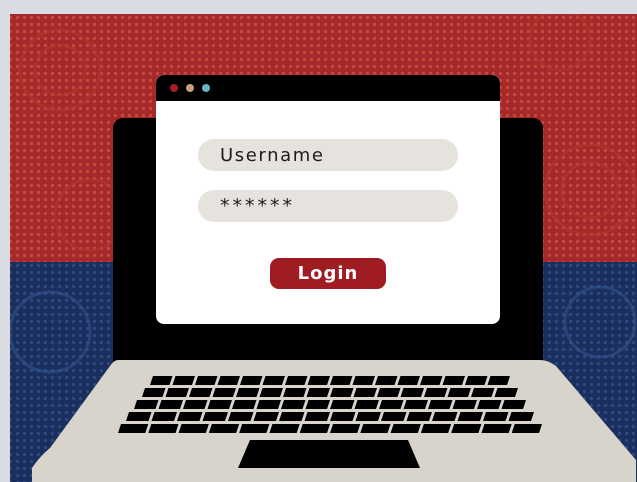  I want to click on username-placeholder: Username, so click(272, 155).